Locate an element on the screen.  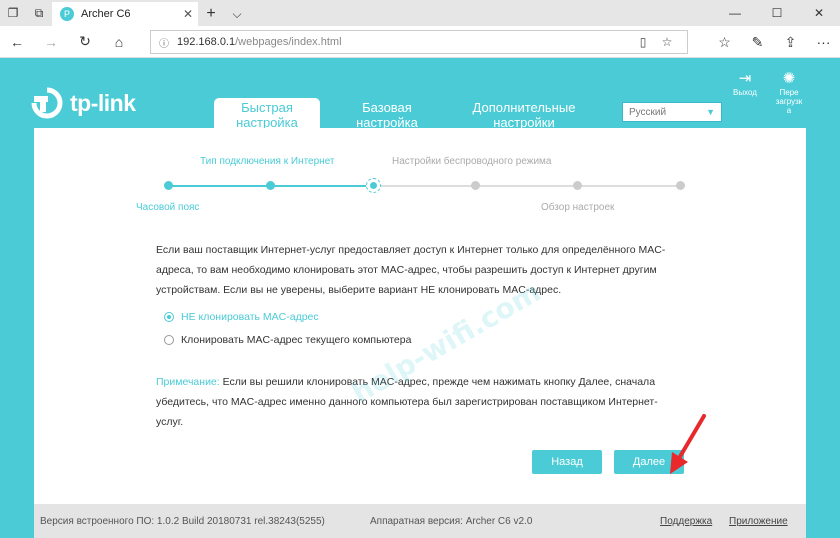
reboot-label-1: Пере is located at coordinates (789, 92).